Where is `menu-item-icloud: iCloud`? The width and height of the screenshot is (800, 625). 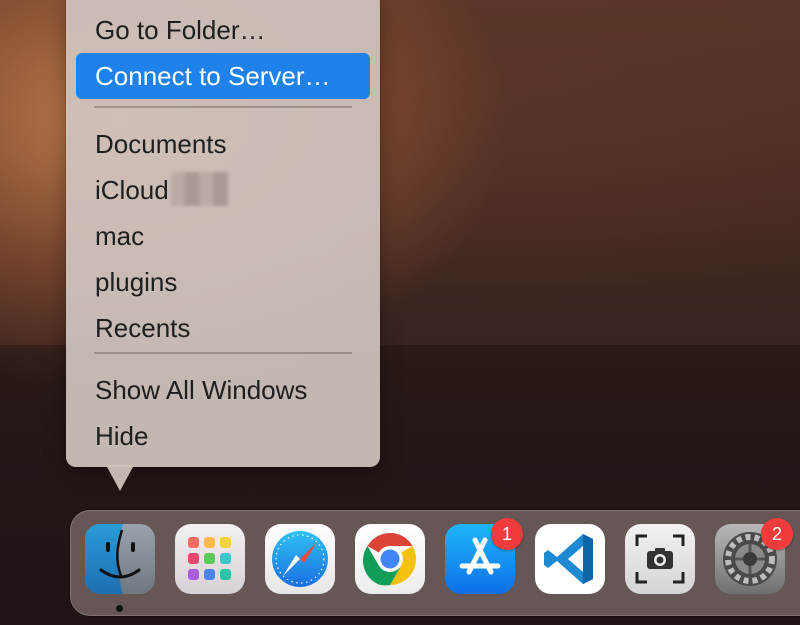
menu-item-icloud: iCloud is located at coordinates (223, 190).